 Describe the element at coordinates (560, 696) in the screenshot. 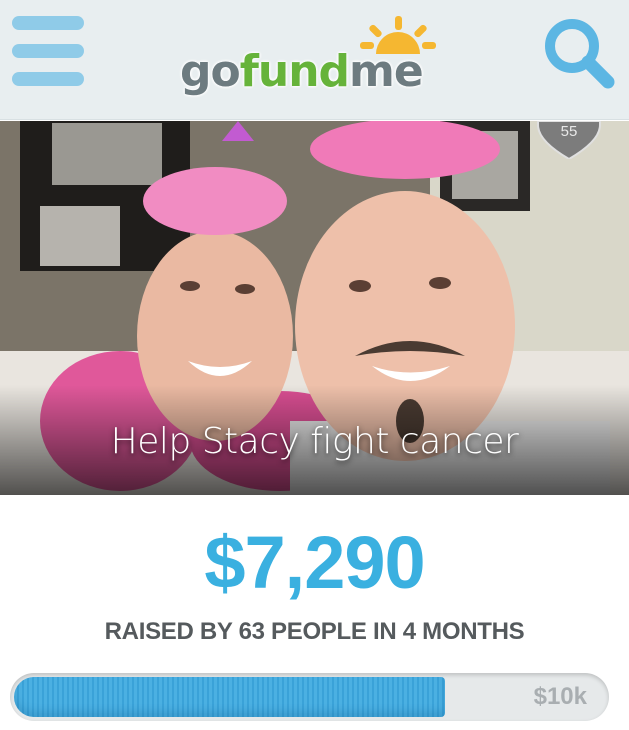

I see `goal-amount: $10k` at that location.